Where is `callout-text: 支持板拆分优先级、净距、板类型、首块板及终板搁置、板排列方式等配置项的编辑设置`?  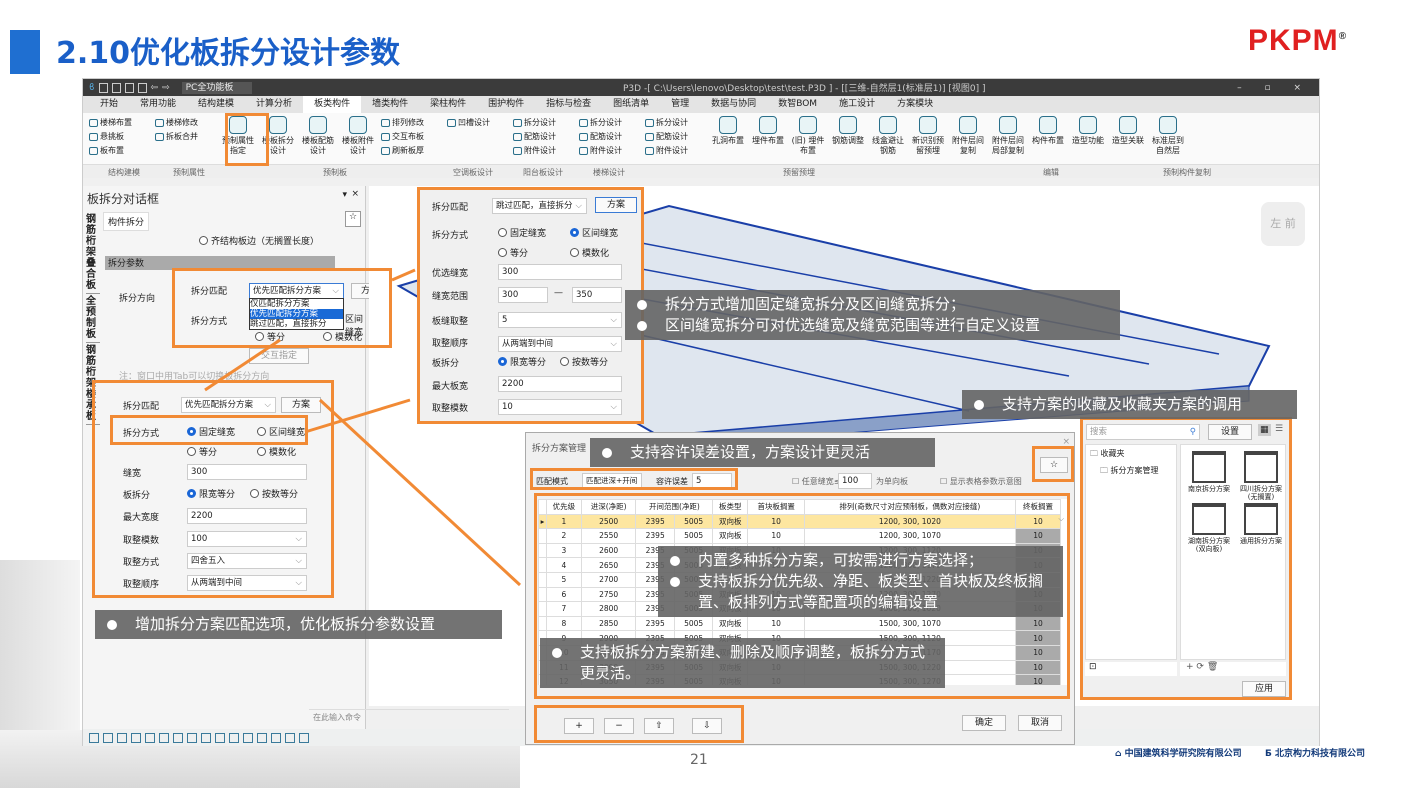
callout-text: 支持板拆分优先级、净距、板类型、首块板及终板搁置、板排列方式等配置项的编辑设置 is located at coordinates (871, 591).